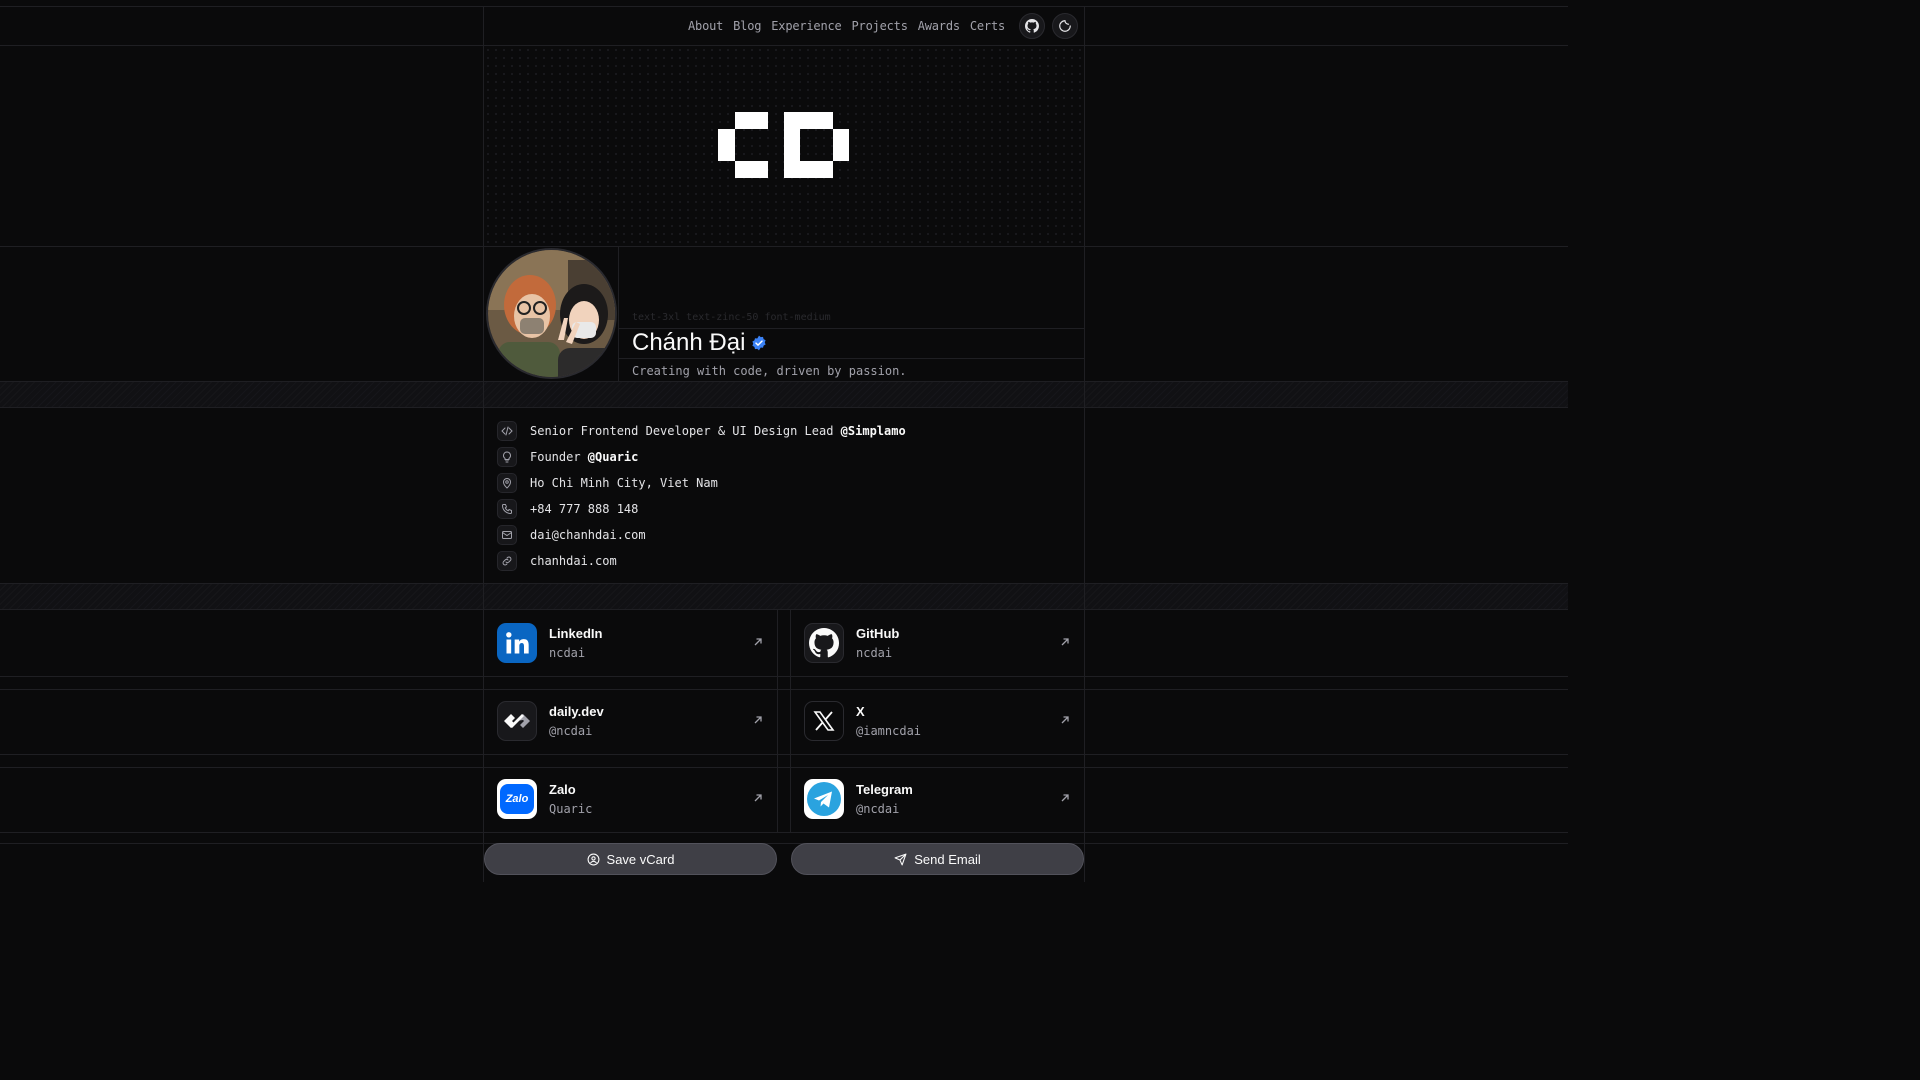 The width and height of the screenshot is (1920, 1080). Describe the element at coordinates (562, 789) in the screenshot. I see `card-title: Zalo` at that location.